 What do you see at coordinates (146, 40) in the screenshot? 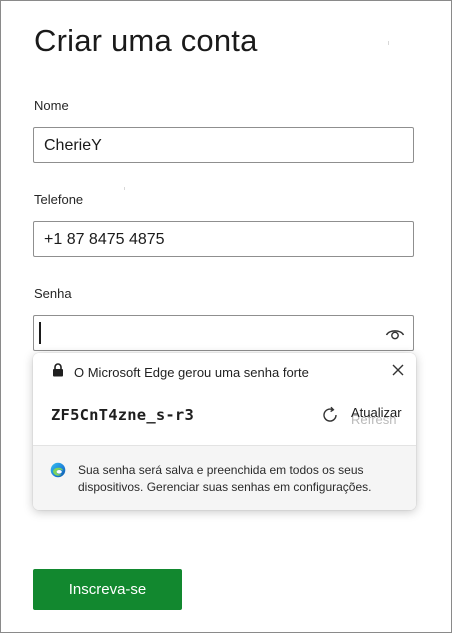
I see `page-title: Criar uma conta` at bounding box center [146, 40].